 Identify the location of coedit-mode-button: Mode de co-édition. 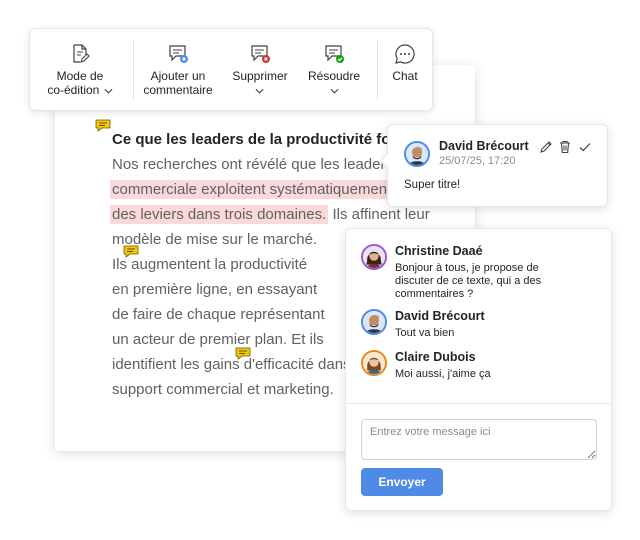
(80, 70).